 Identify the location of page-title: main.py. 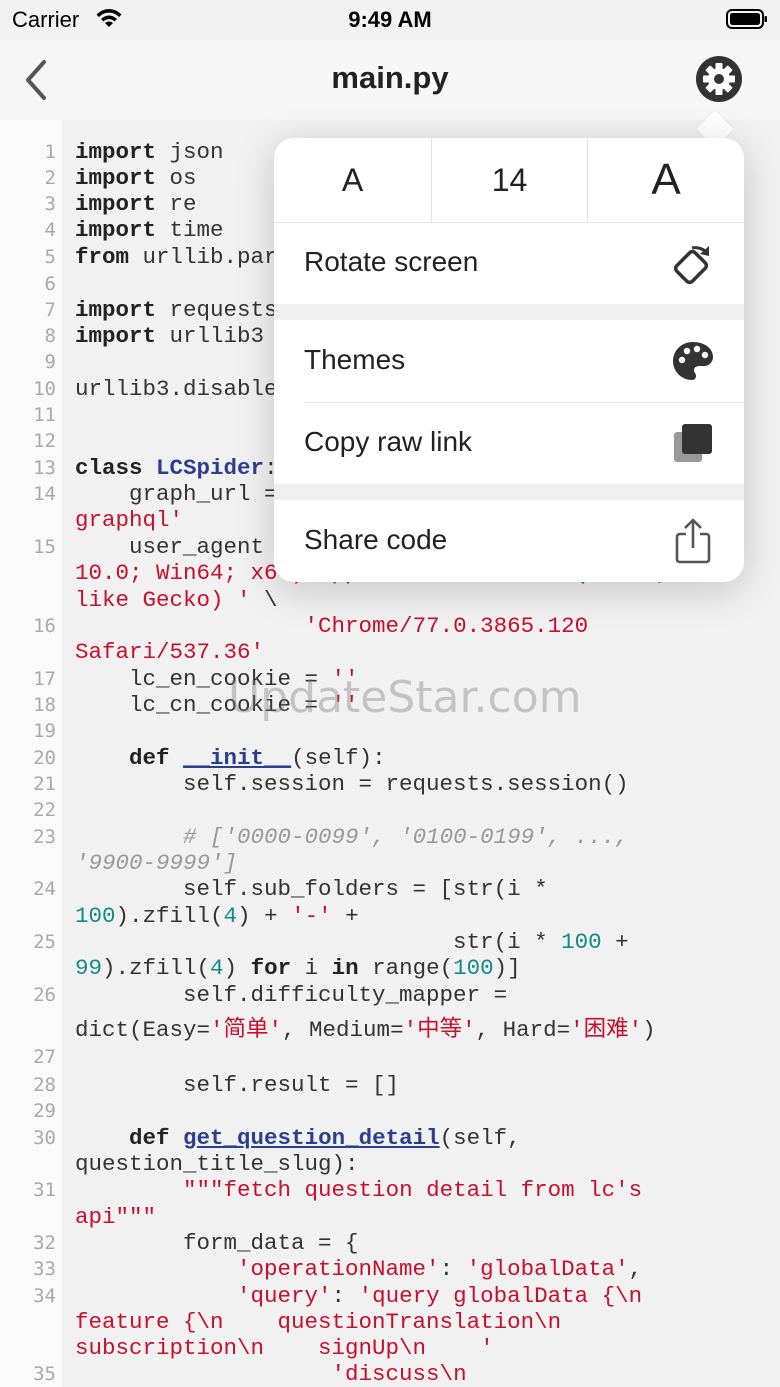
(390, 77).